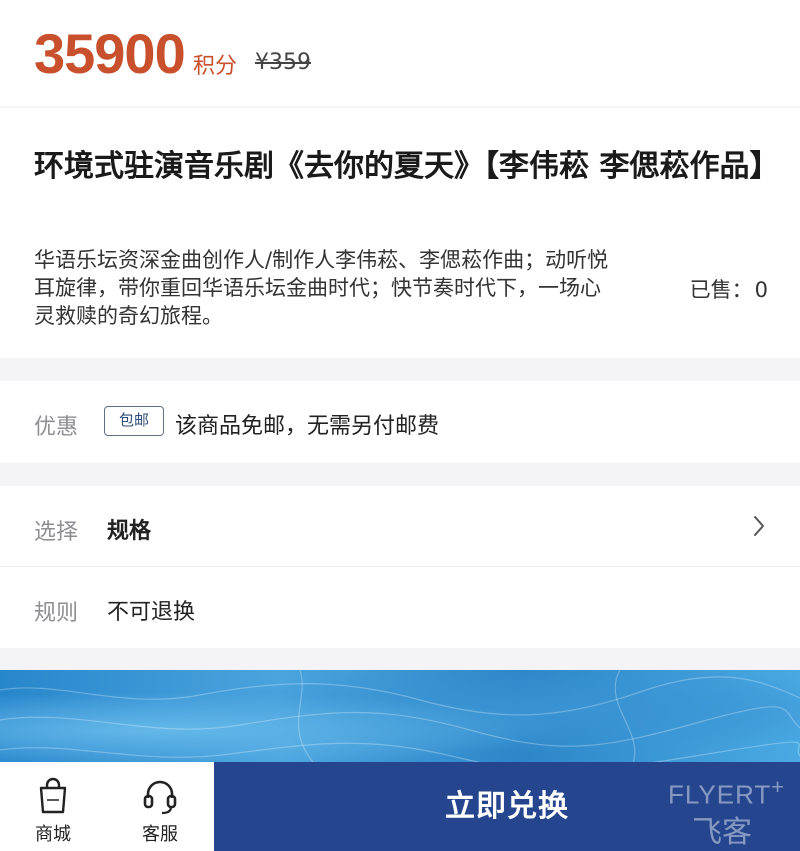  I want to click on points-unit: 积分, so click(215, 66).